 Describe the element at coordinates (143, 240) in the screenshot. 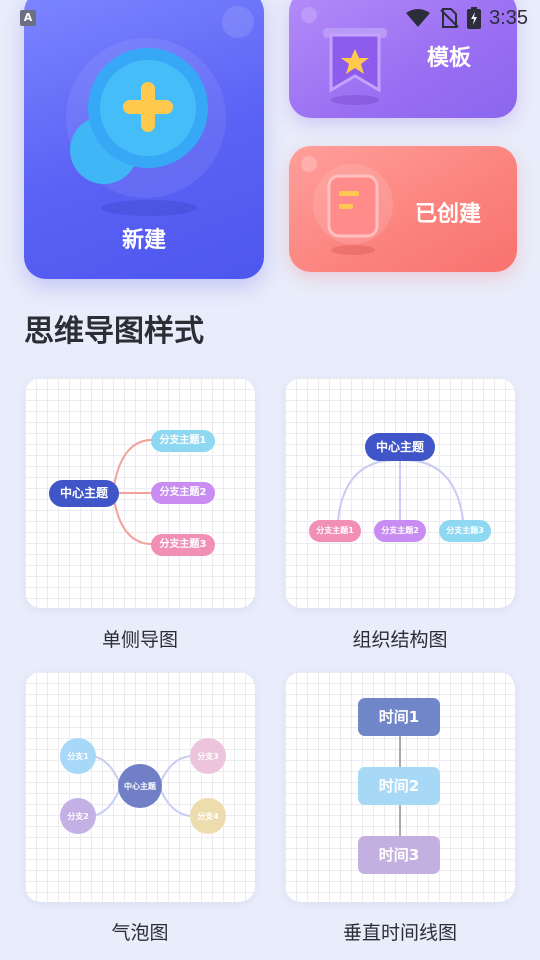

I see `new-card-label: 新建` at that location.